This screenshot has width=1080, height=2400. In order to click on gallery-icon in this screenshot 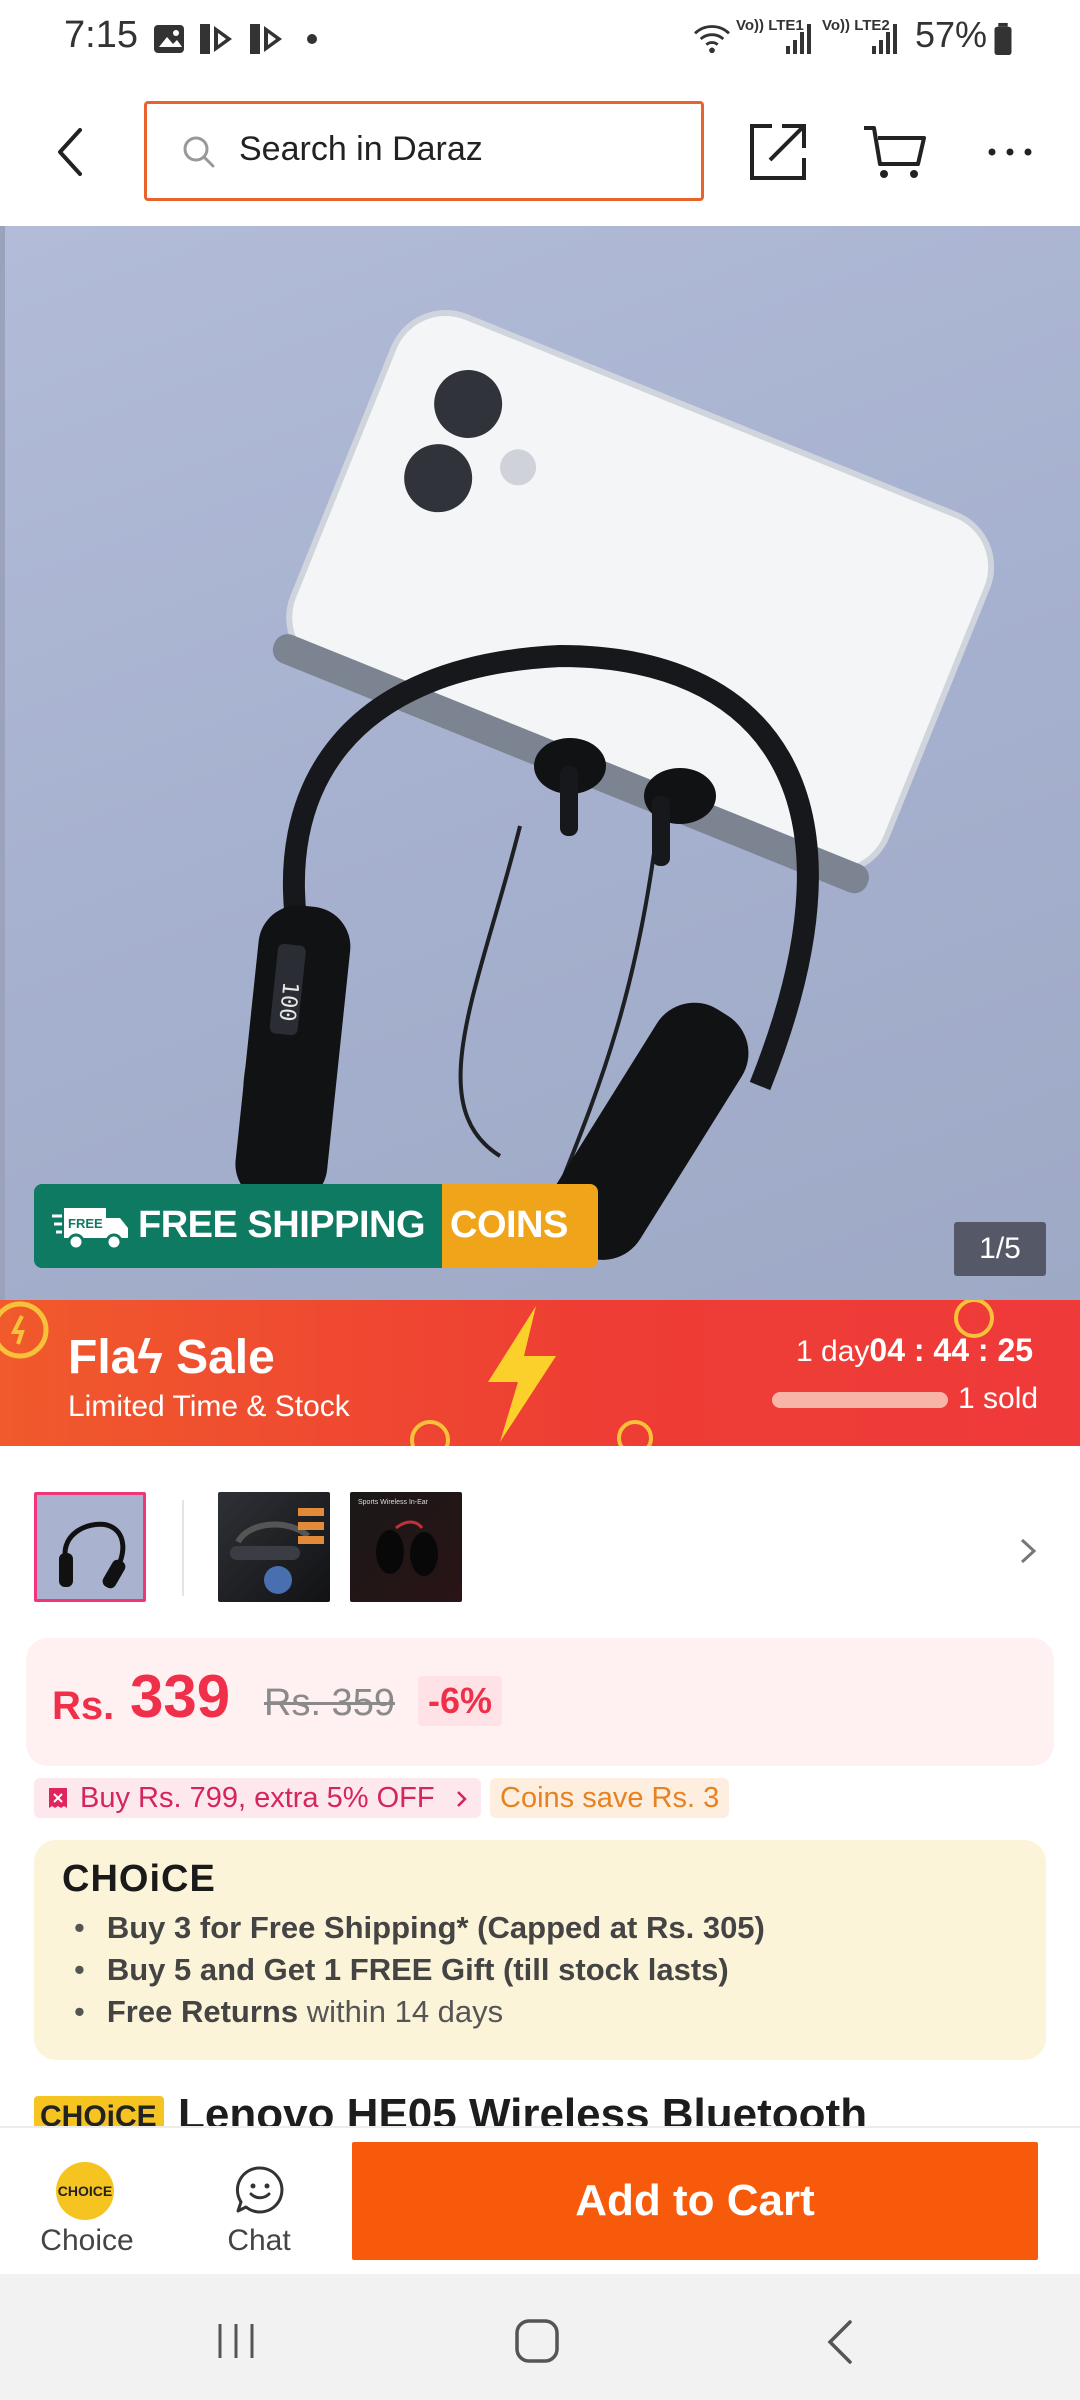, I will do `click(169, 39)`.